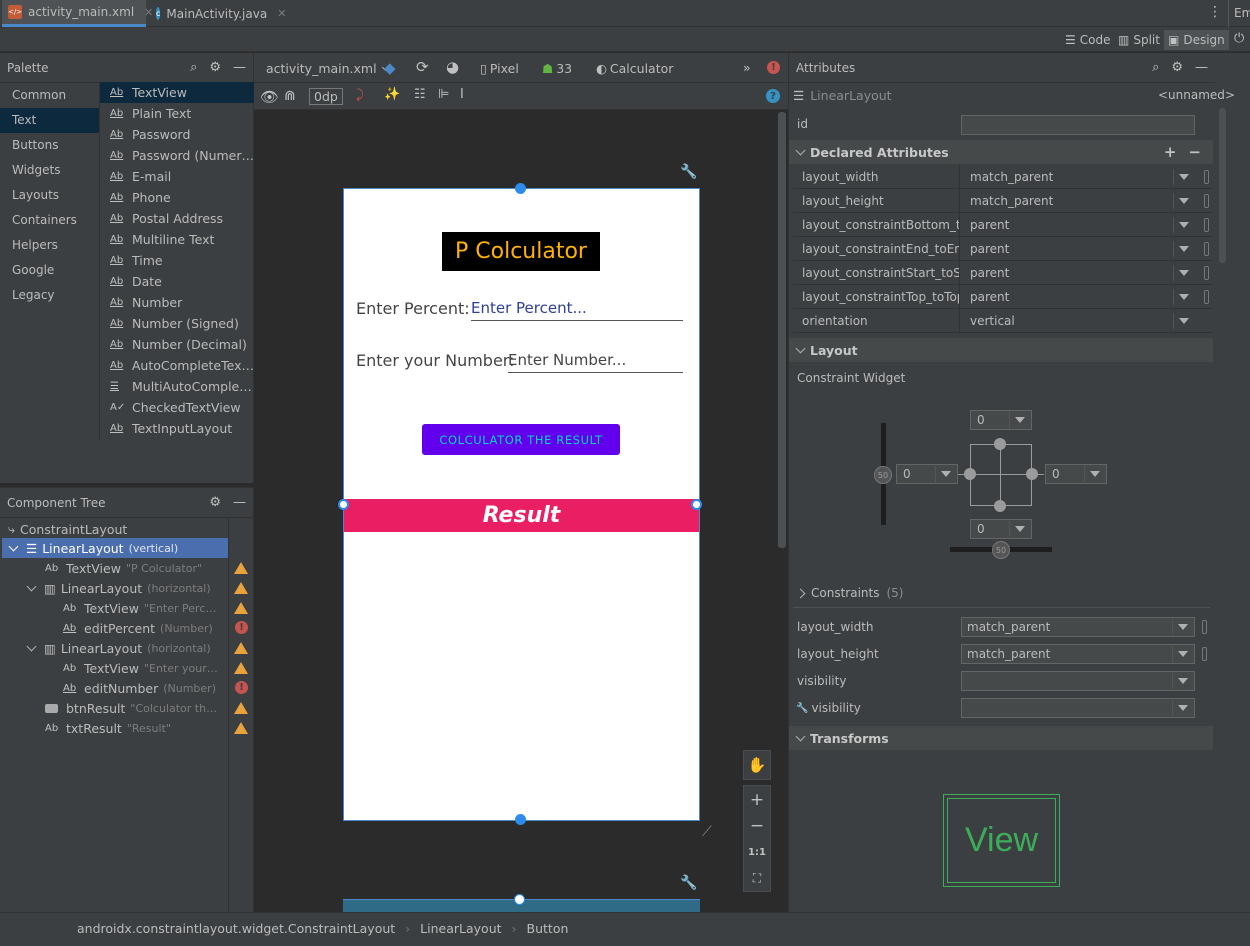 The height and width of the screenshot is (946, 1250). What do you see at coordinates (1001, 350) in the screenshot?
I see `layout-section: Layout` at bounding box center [1001, 350].